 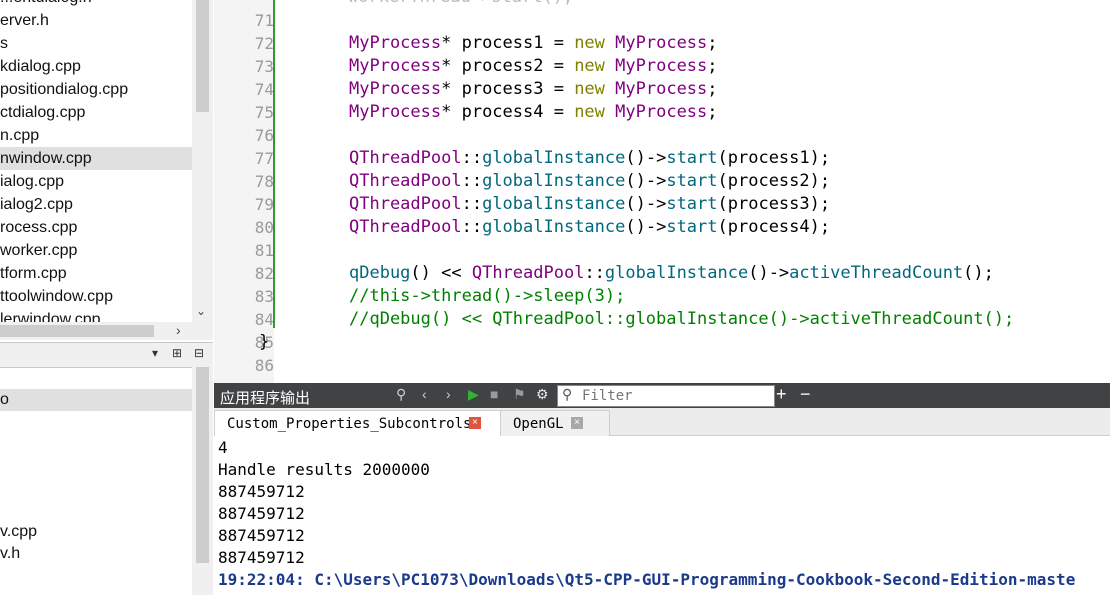 I want to click on code-token: * process1 =, so click(x=508, y=43).